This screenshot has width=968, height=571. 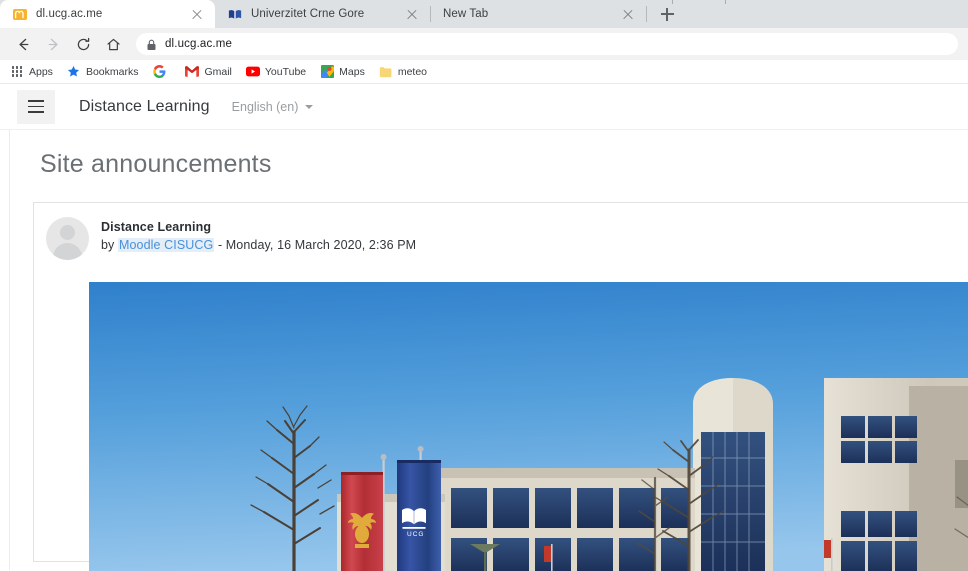 I want to click on svg-text: UCG, so click(x=415, y=534).